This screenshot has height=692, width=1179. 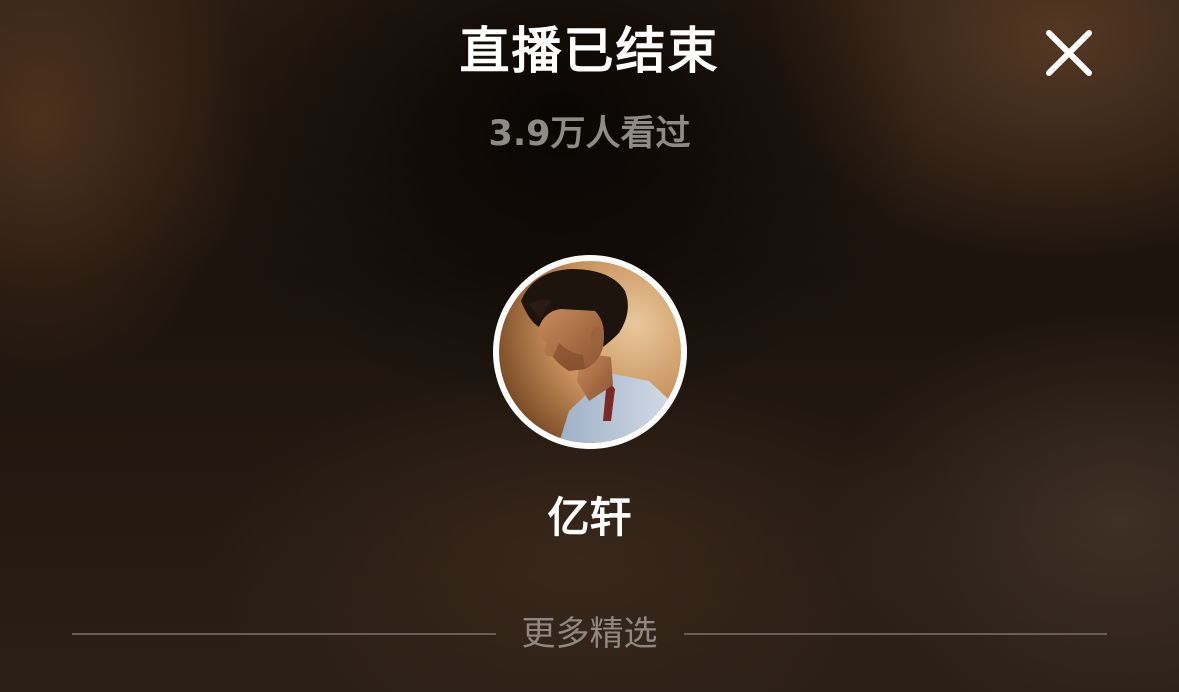 What do you see at coordinates (895, 634) in the screenshot?
I see `divider-right` at bounding box center [895, 634].